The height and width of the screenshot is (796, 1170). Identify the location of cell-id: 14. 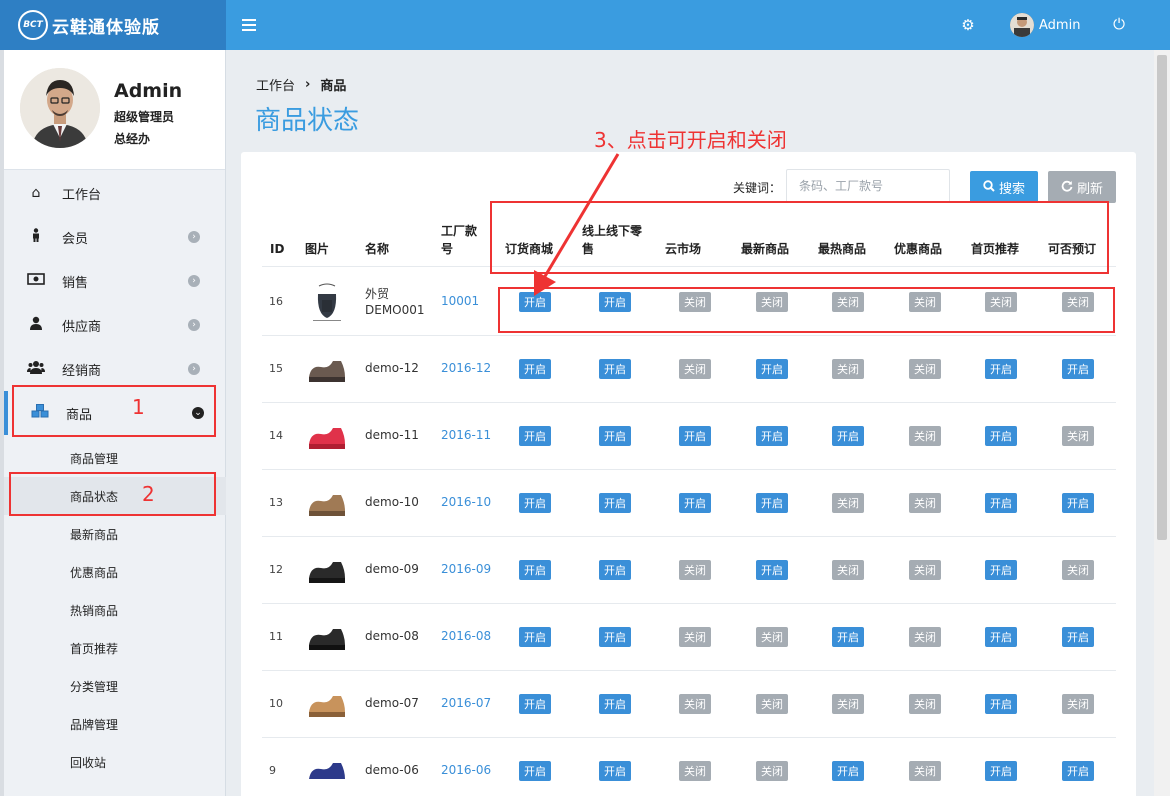
(276, 435).